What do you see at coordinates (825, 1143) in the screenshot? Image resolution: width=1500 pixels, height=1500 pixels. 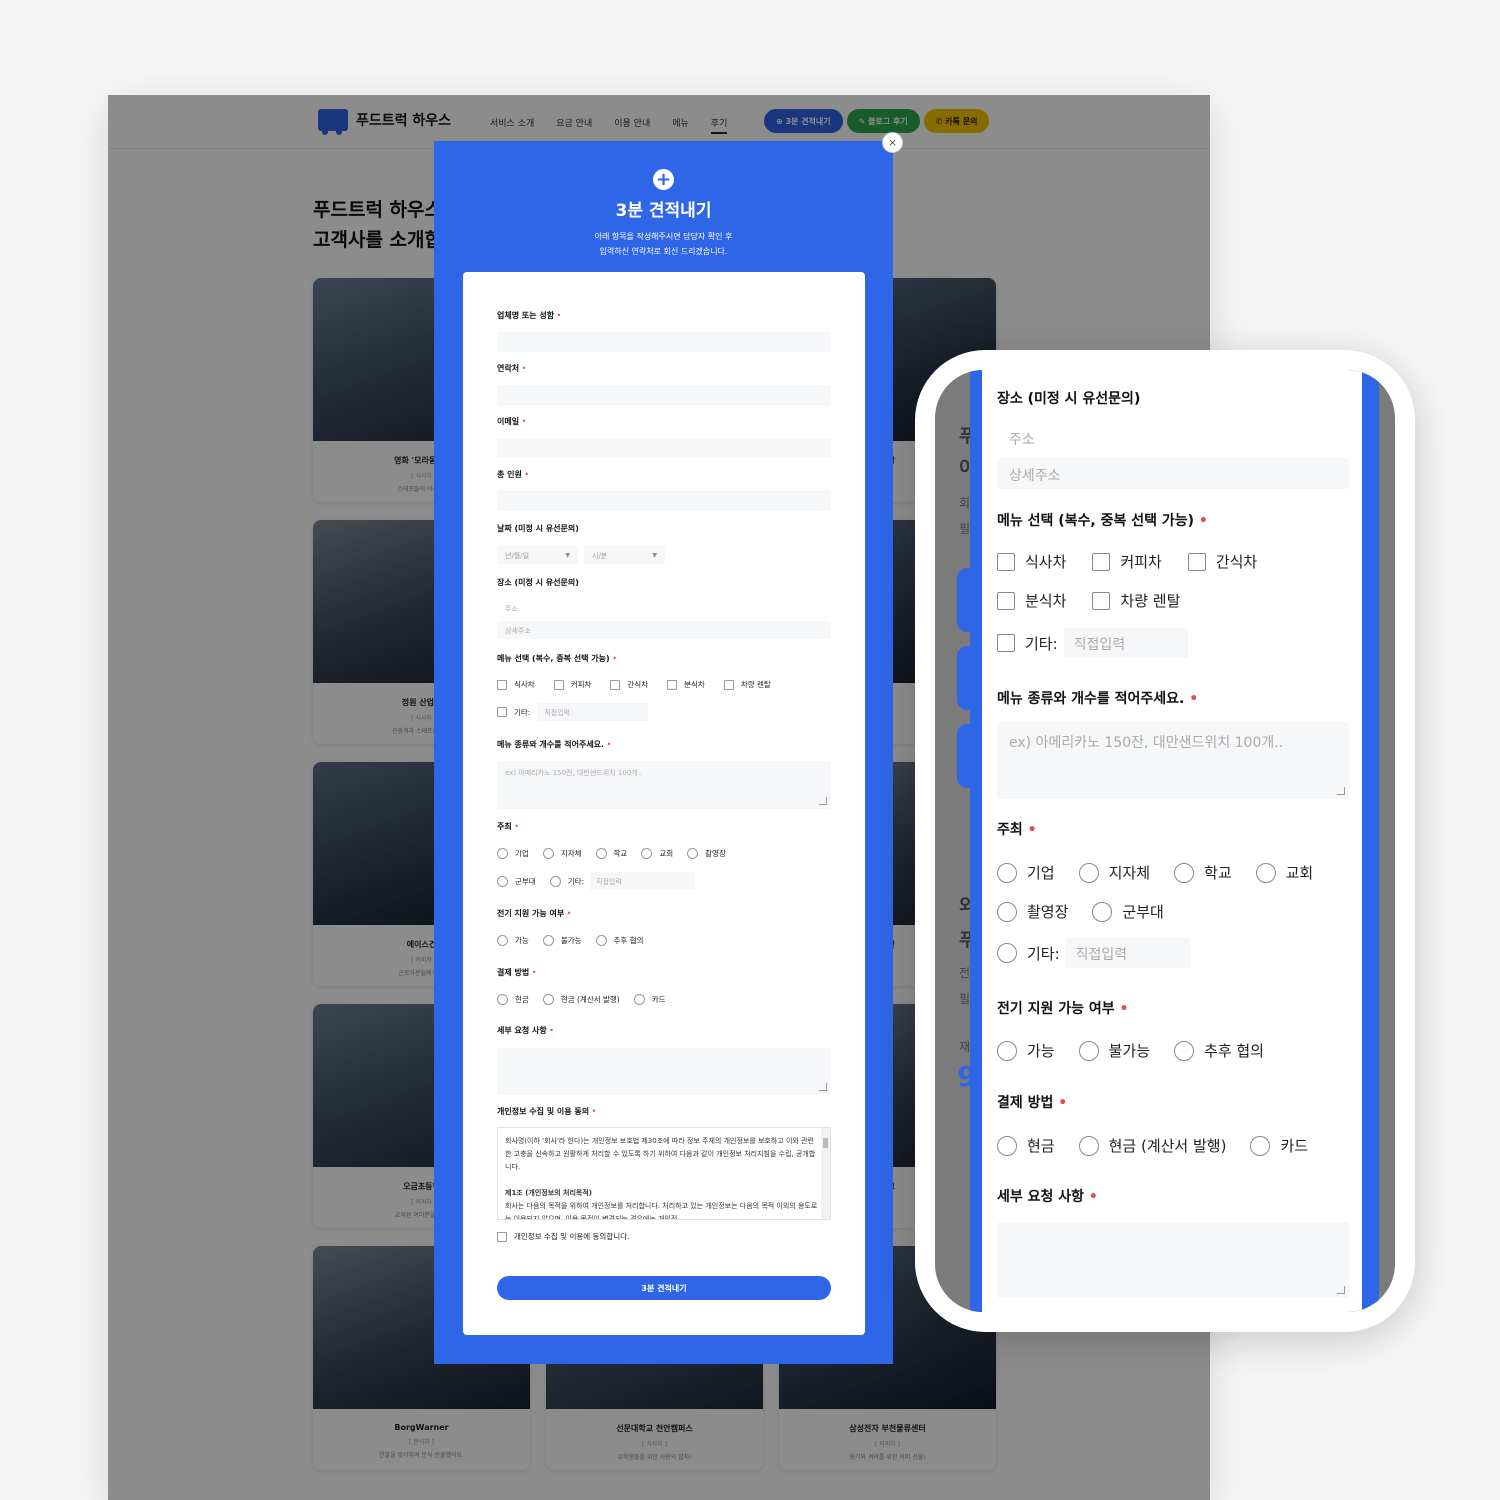 I see `scrollbar-thumb` at bounding box center [825, 1143].